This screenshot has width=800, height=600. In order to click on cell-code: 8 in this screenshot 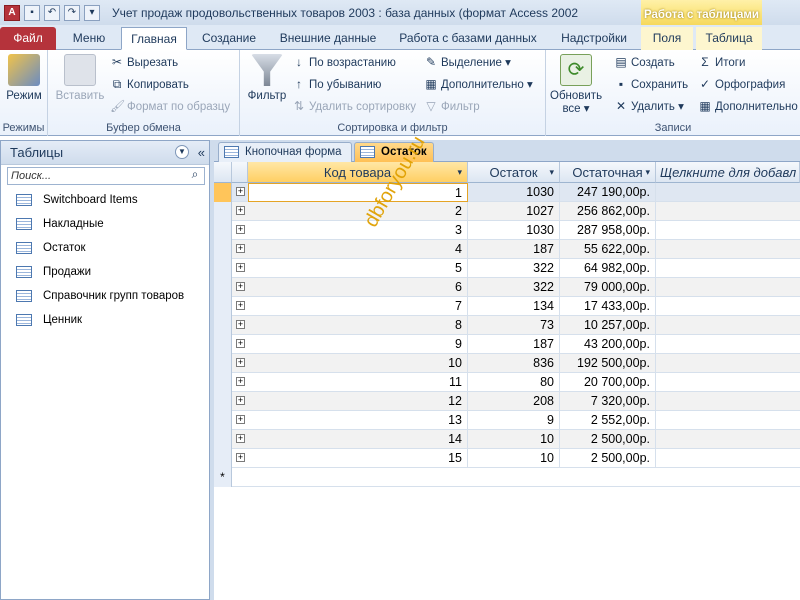, I will do `click(358, 325)`.